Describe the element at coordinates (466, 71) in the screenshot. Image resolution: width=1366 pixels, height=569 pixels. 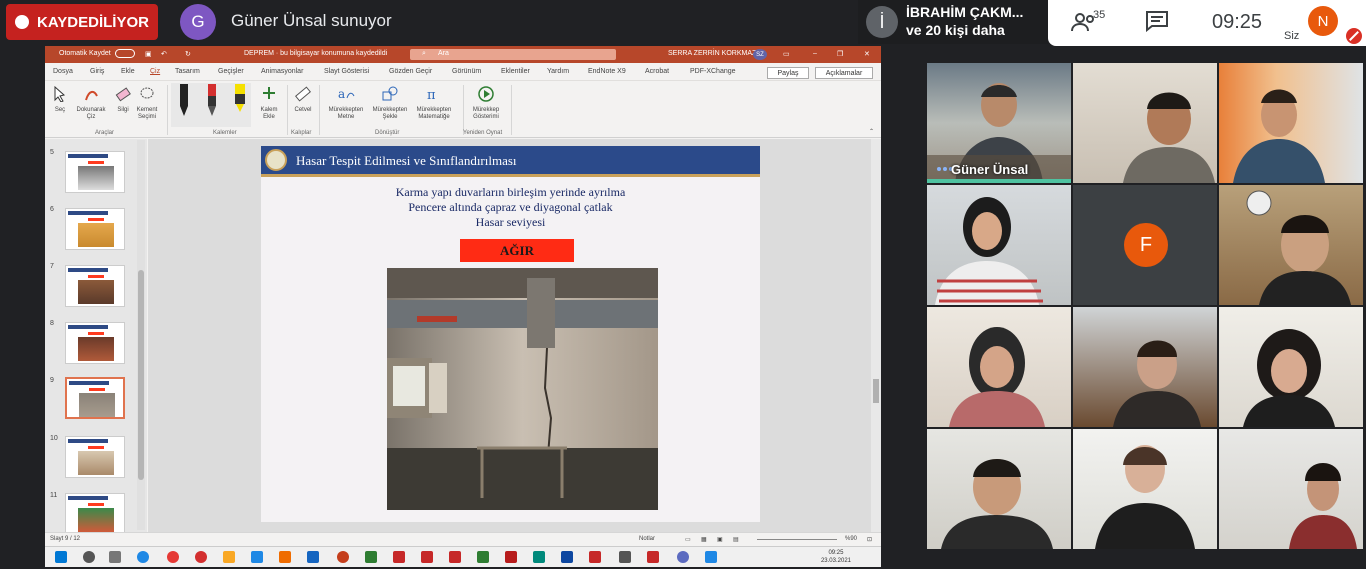
I see `tab-gorunum: Görünüm` at that location.